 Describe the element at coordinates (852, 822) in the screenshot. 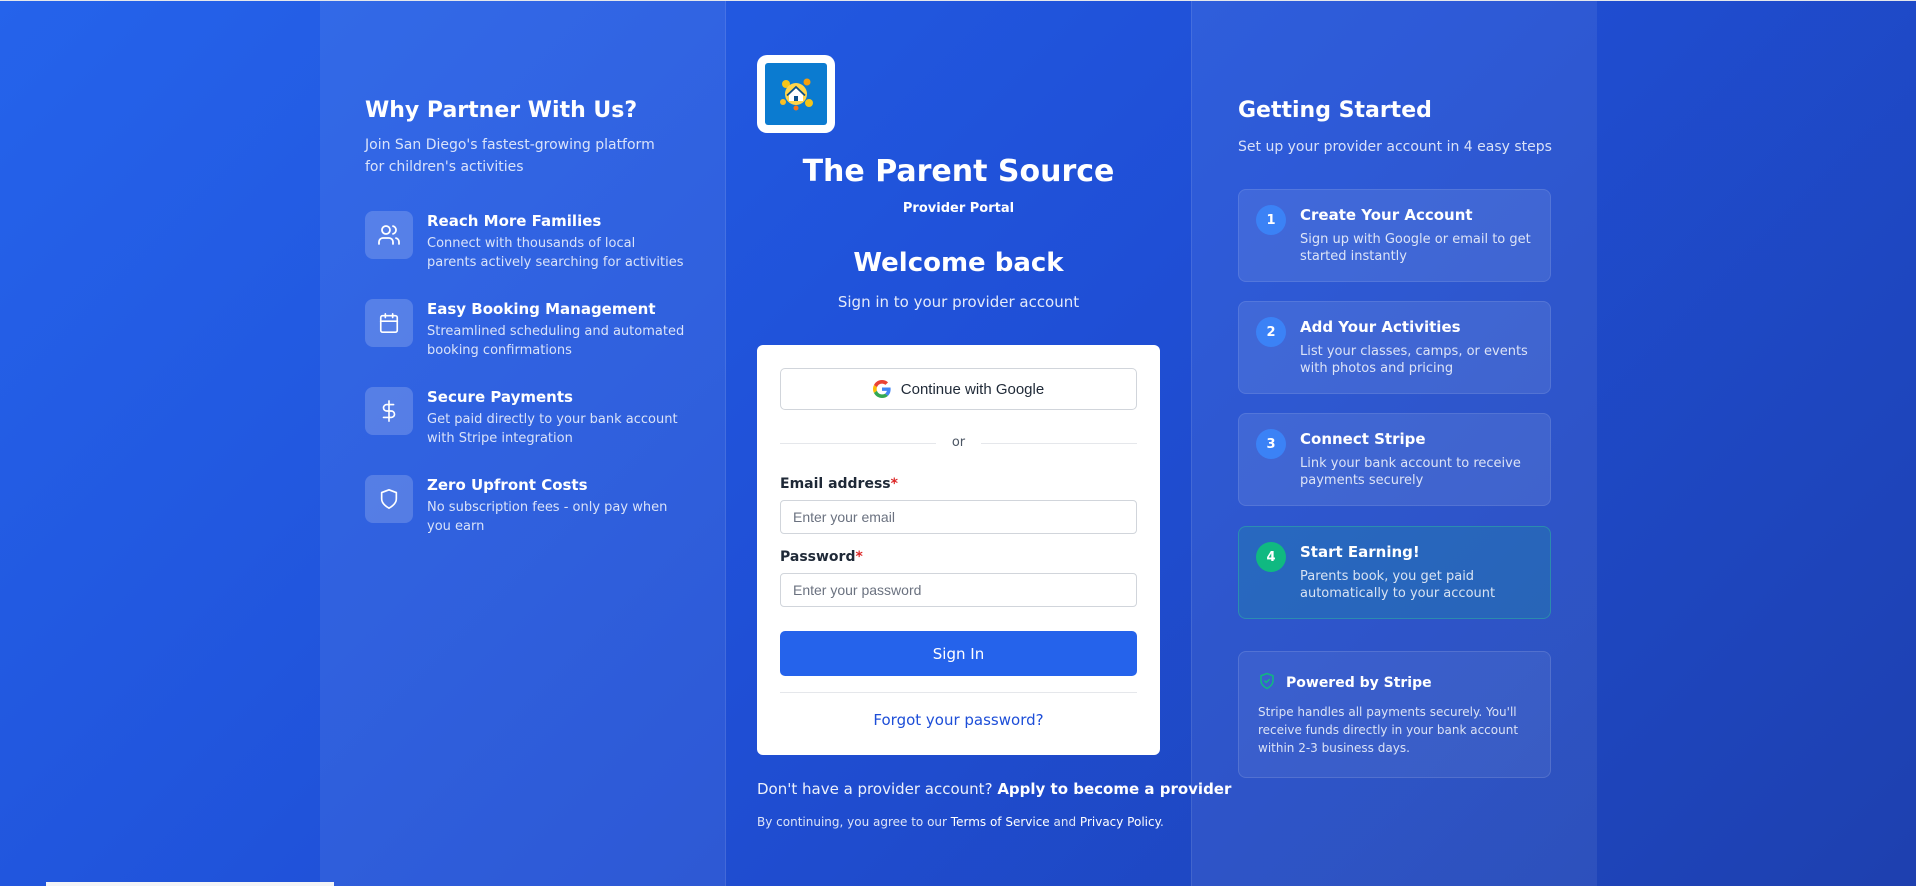

I see `terms-prefix: By continuing, you agree to our` at that location.